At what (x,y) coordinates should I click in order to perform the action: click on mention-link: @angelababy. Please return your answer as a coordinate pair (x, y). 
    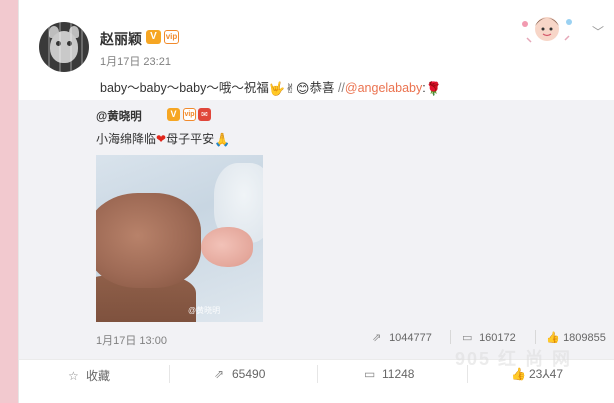
    Looking at the image, I should click on (383, 88).